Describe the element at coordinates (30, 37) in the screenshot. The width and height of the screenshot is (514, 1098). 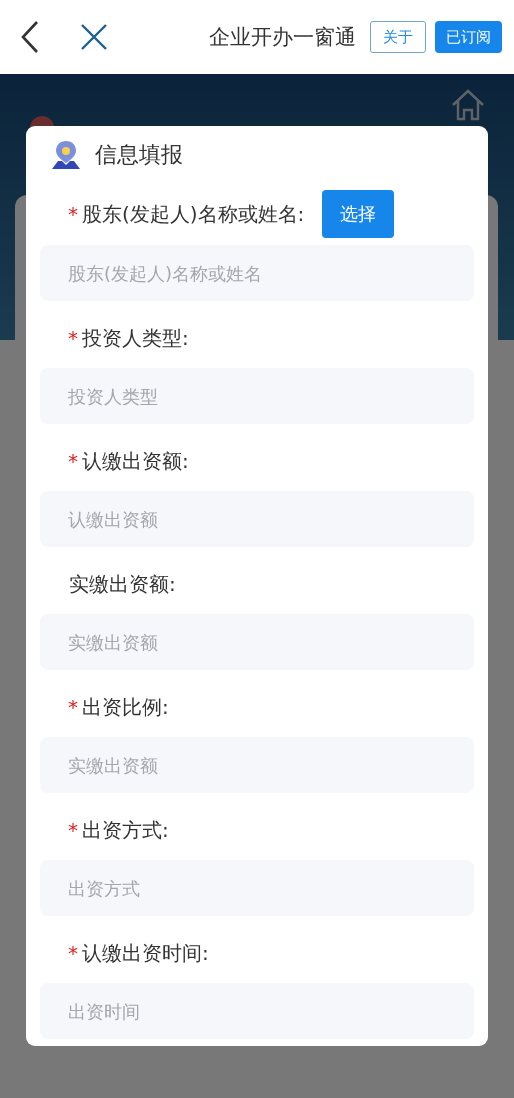
I see `back-icon` at that location.